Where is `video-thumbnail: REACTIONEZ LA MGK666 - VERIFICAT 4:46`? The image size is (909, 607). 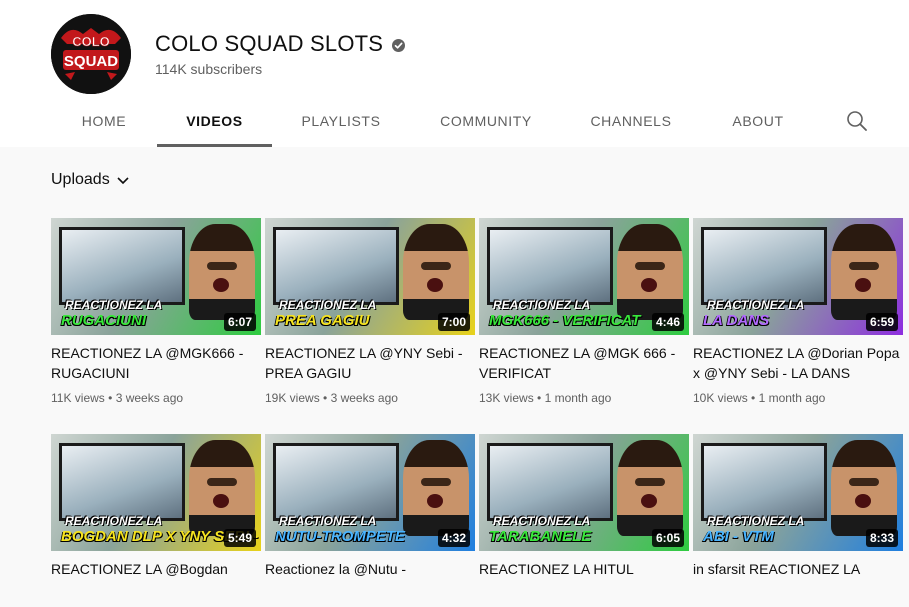 video-thumbnail: REACTIONEZ LA MGK666 - VERIFICAT 4:46 is located at coordinates (584, 276).